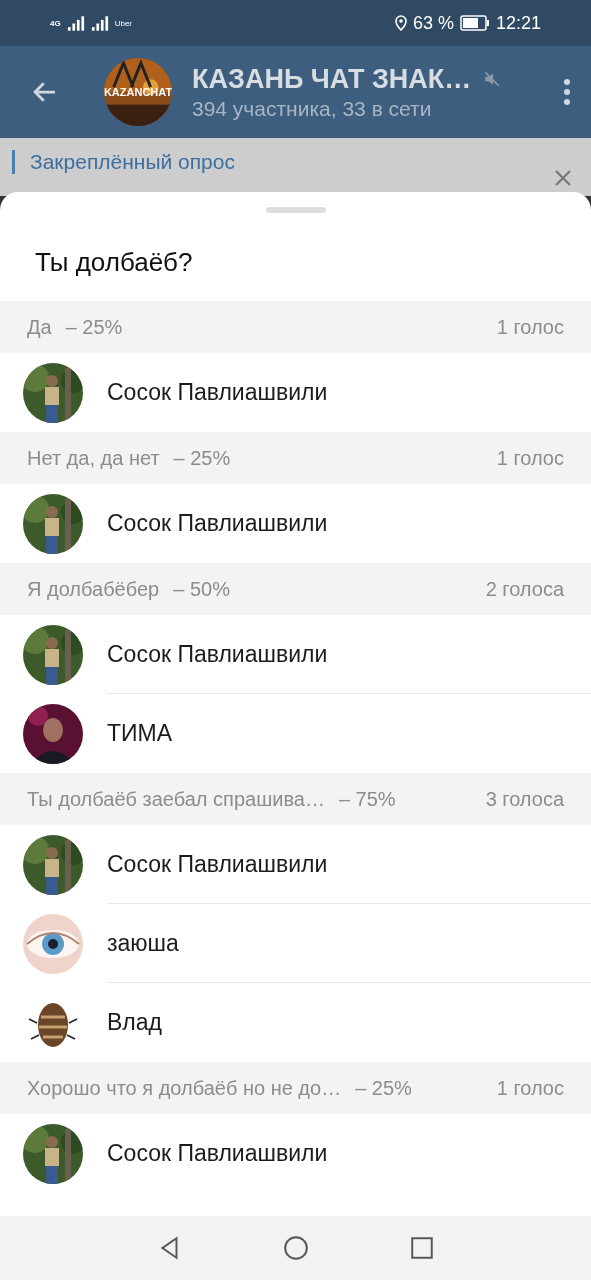 The height and width of the screenshot is (1280, 591). Describe the element at coordinates (55, 23) in the screenshot. I see `network-label: 4G` at that location.